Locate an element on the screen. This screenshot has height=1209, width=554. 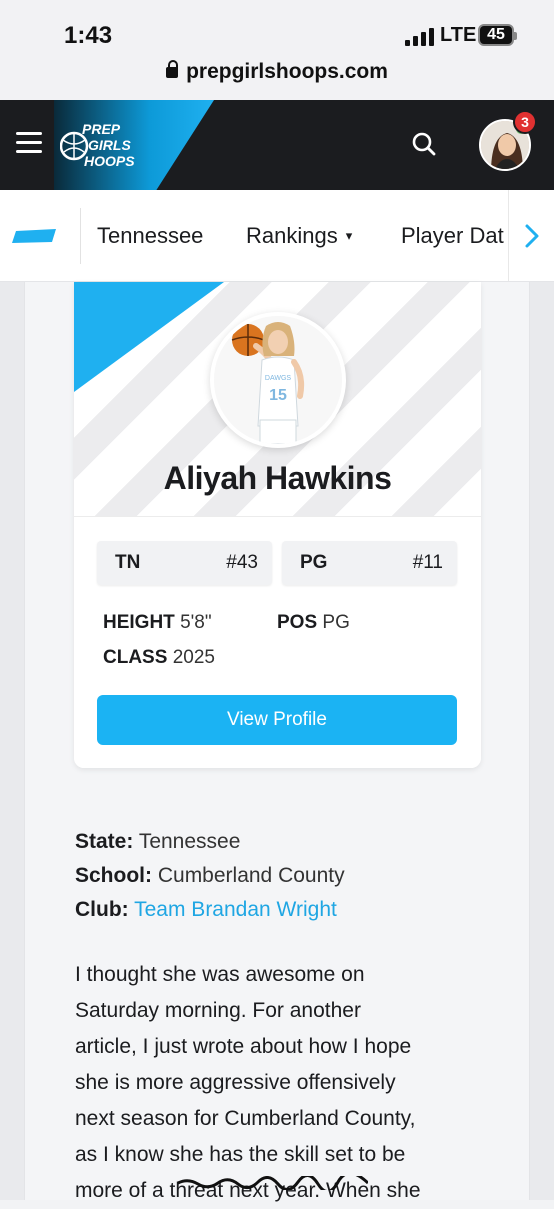
meta-club: Club: Team Brandan Wright is located at coordinates (206, 910).